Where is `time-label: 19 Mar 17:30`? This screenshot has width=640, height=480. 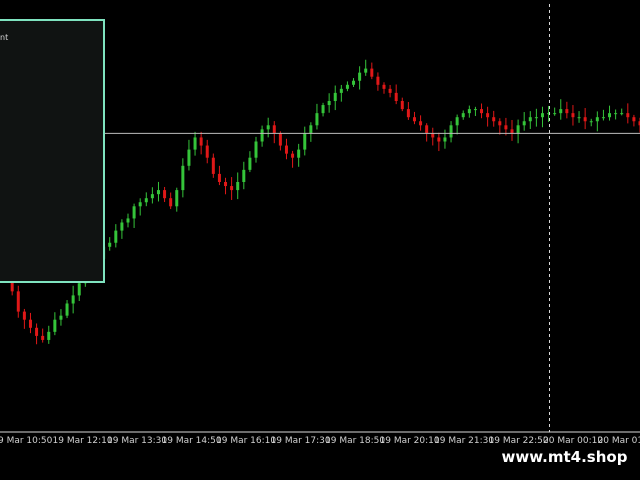
time-label: 19 Mar 17:30 is located at coordinates (301, 441).